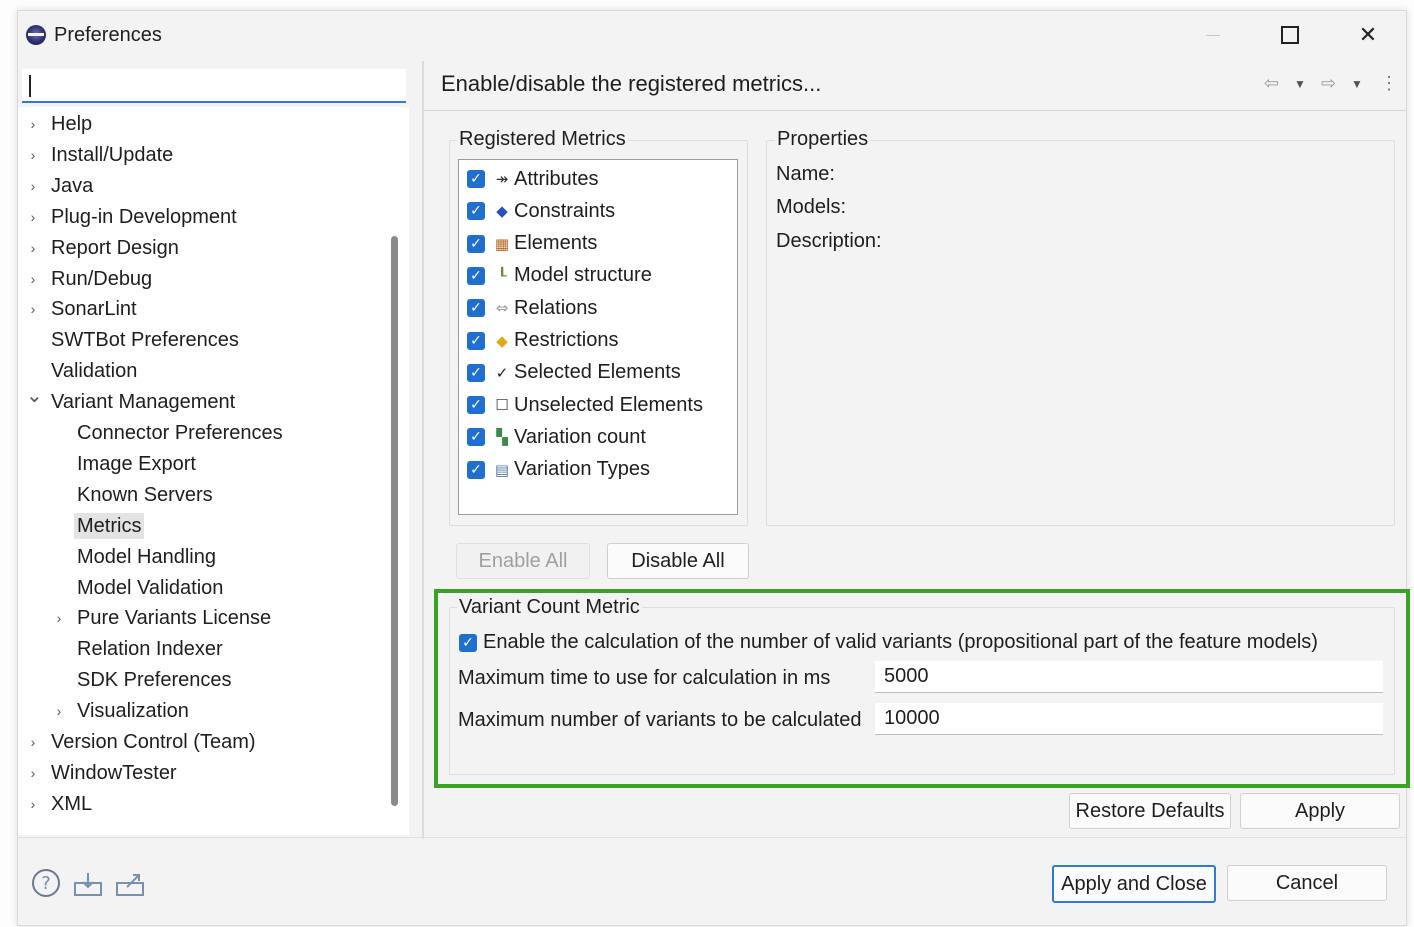 This screenshot has width=1414, height=927. Describe the element at coordinates (585, 405) in the screenshot. I see `metric-item: ✓ ☐ Unselected Elements` at that location.